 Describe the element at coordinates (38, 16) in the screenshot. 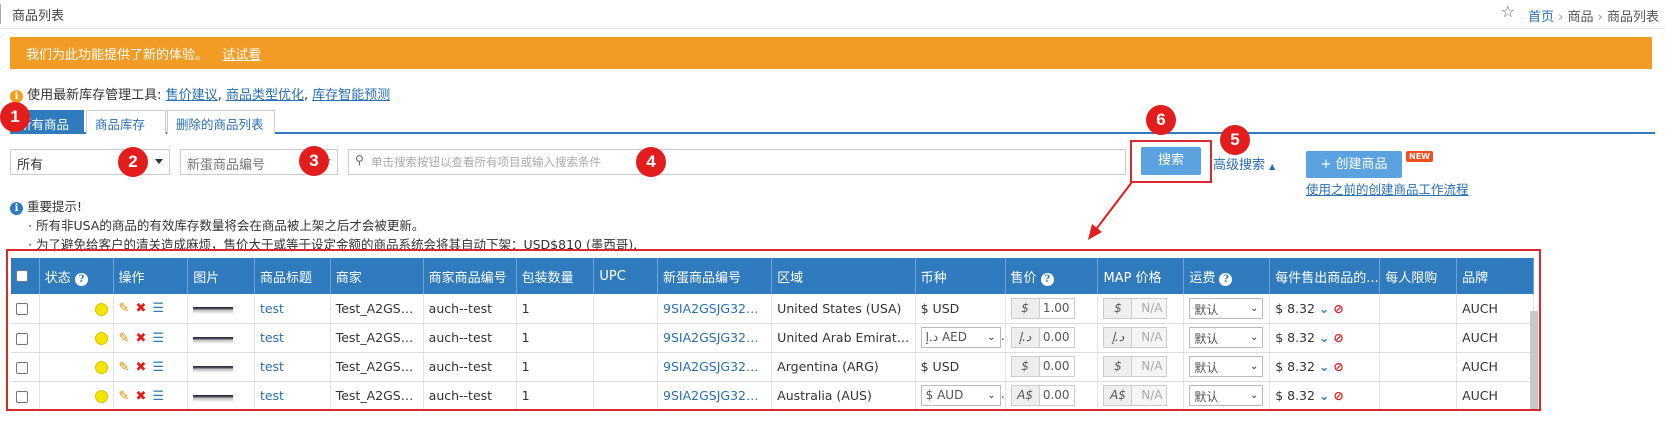

I see `page-title: 商品列表` at that location.